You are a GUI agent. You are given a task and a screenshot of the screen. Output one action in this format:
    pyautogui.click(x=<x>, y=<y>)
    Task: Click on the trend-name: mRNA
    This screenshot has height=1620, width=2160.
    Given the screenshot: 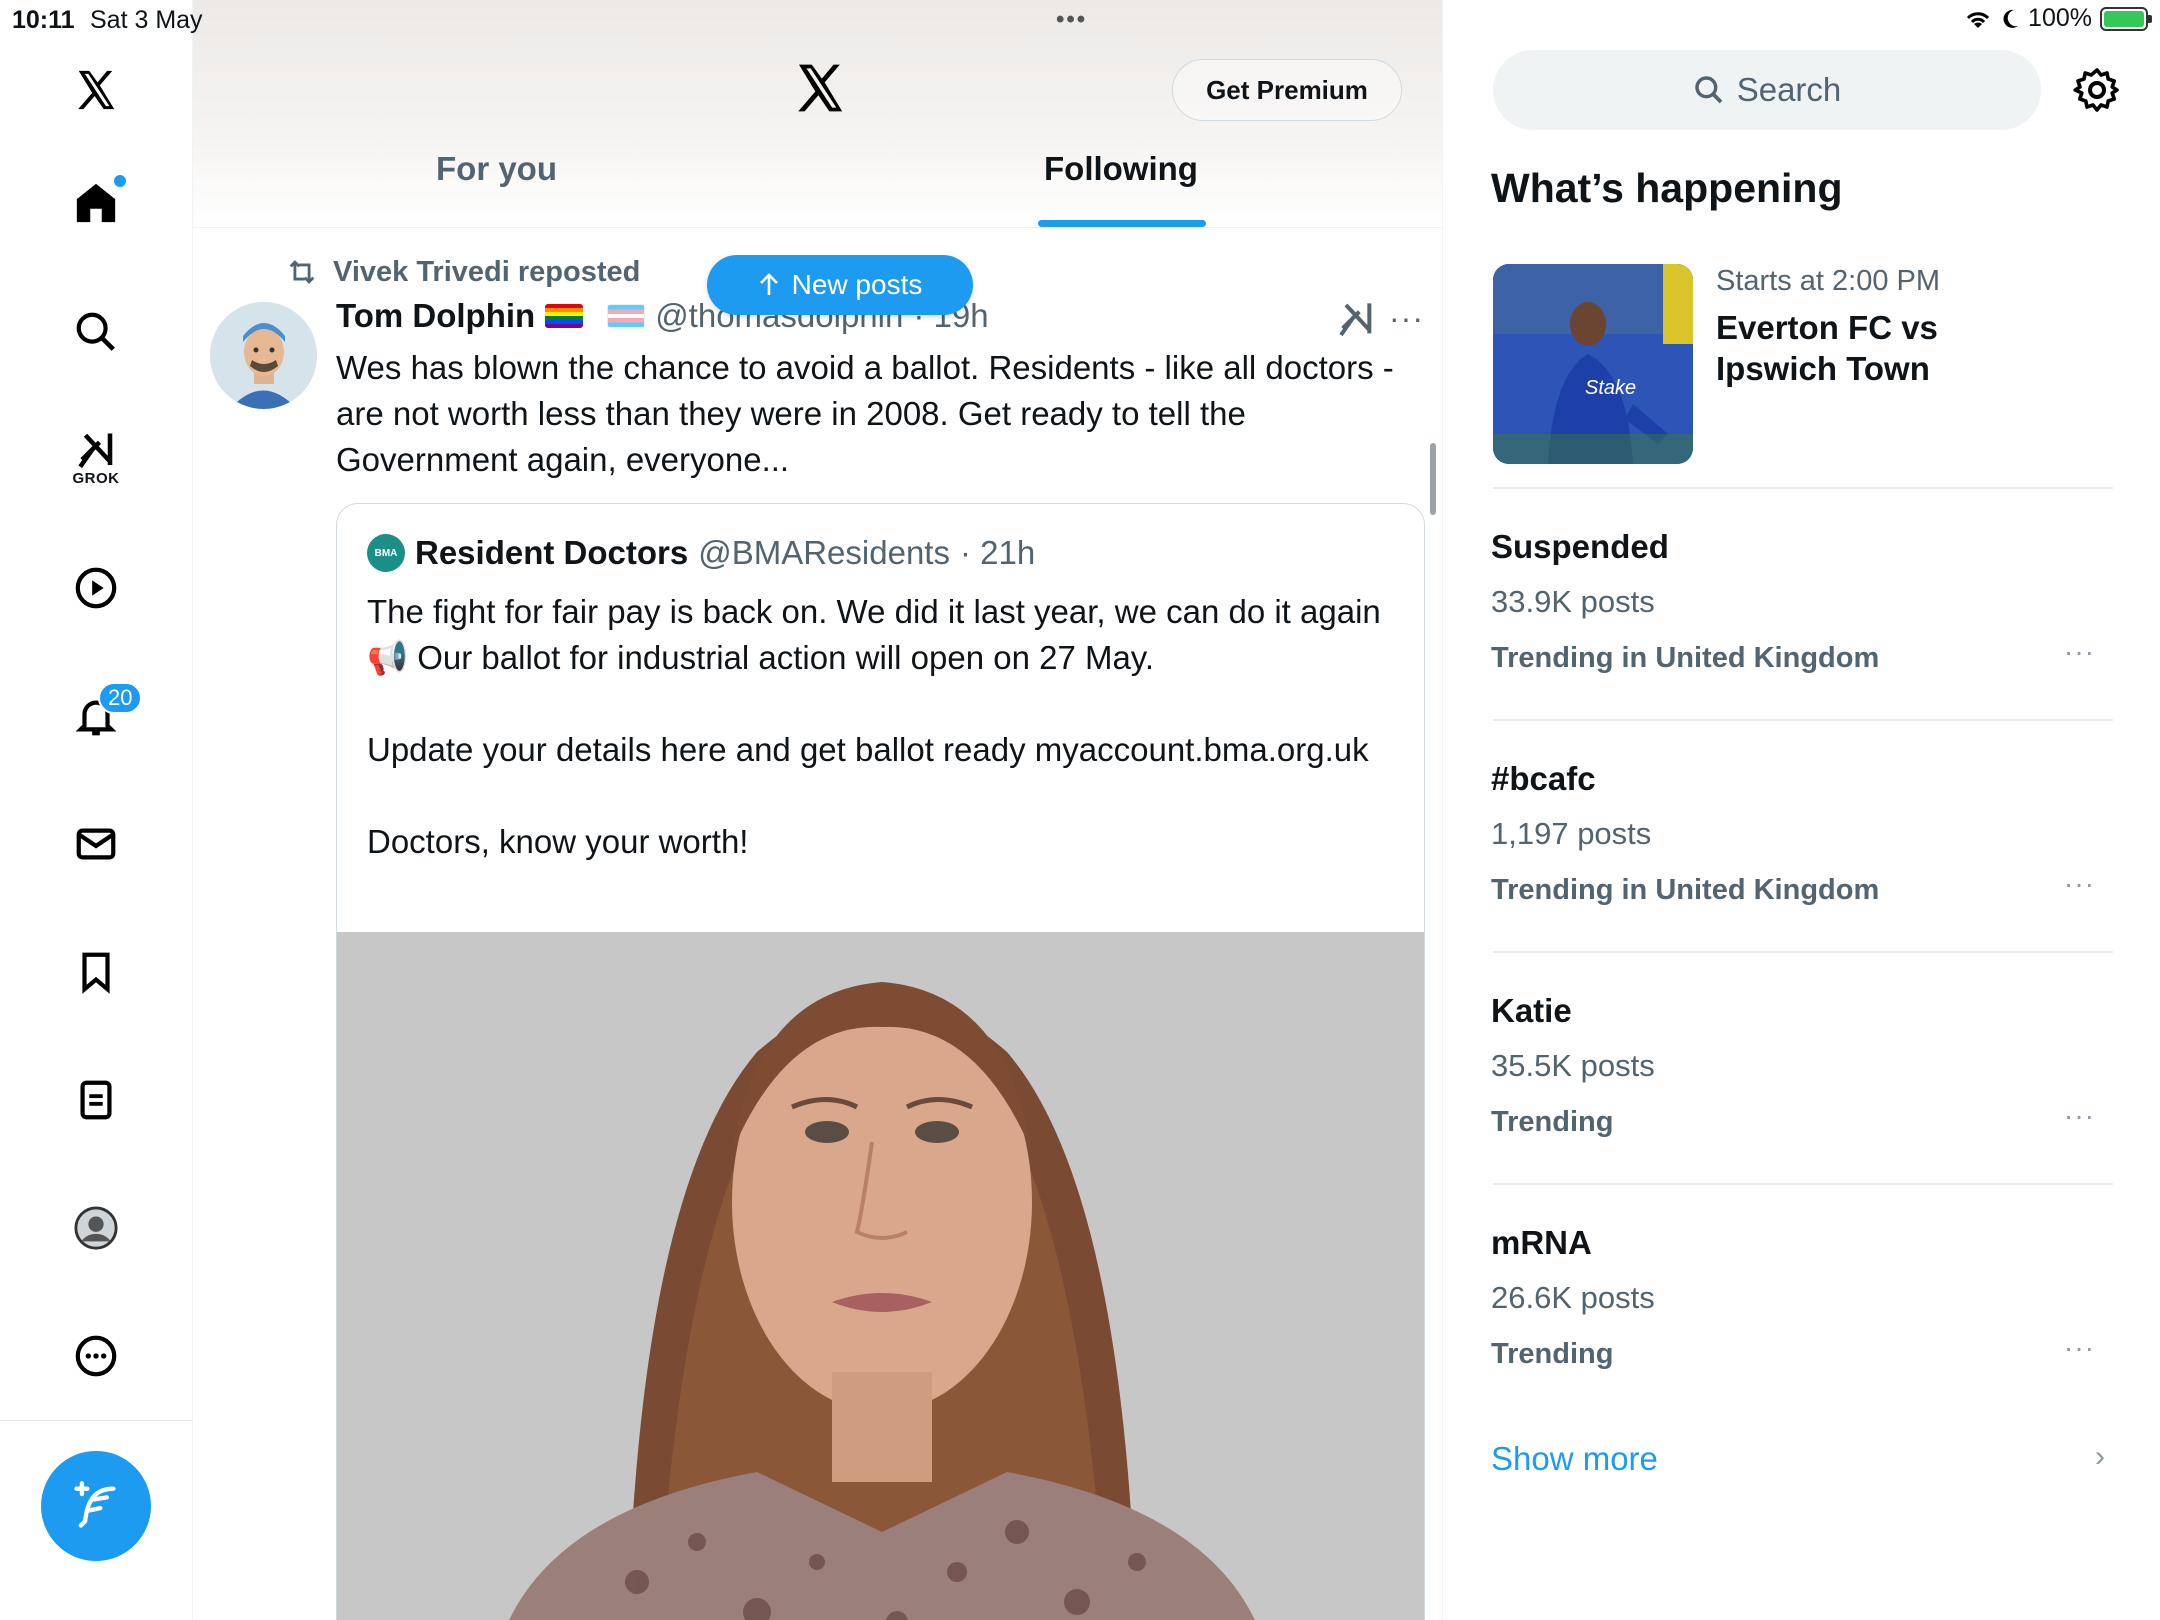 What is the action you would take?
    pyautogui.click(x=1541, y=1242)
    